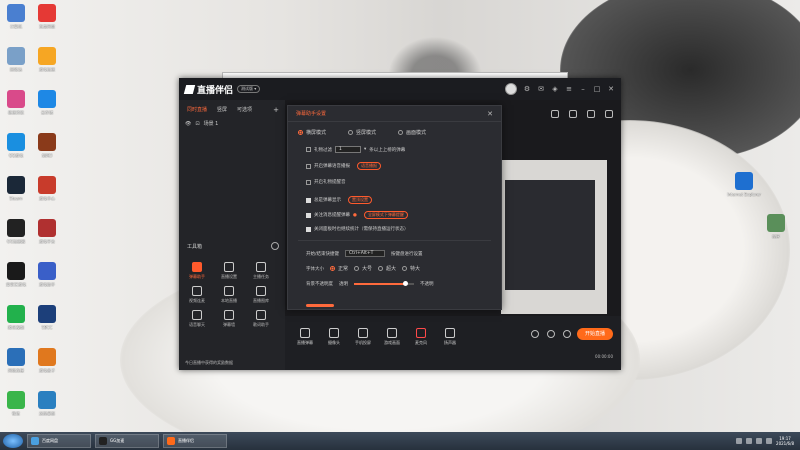 This screenshot has width=800, height=450. I want to click on filter-select: 1, so click(348, 149).